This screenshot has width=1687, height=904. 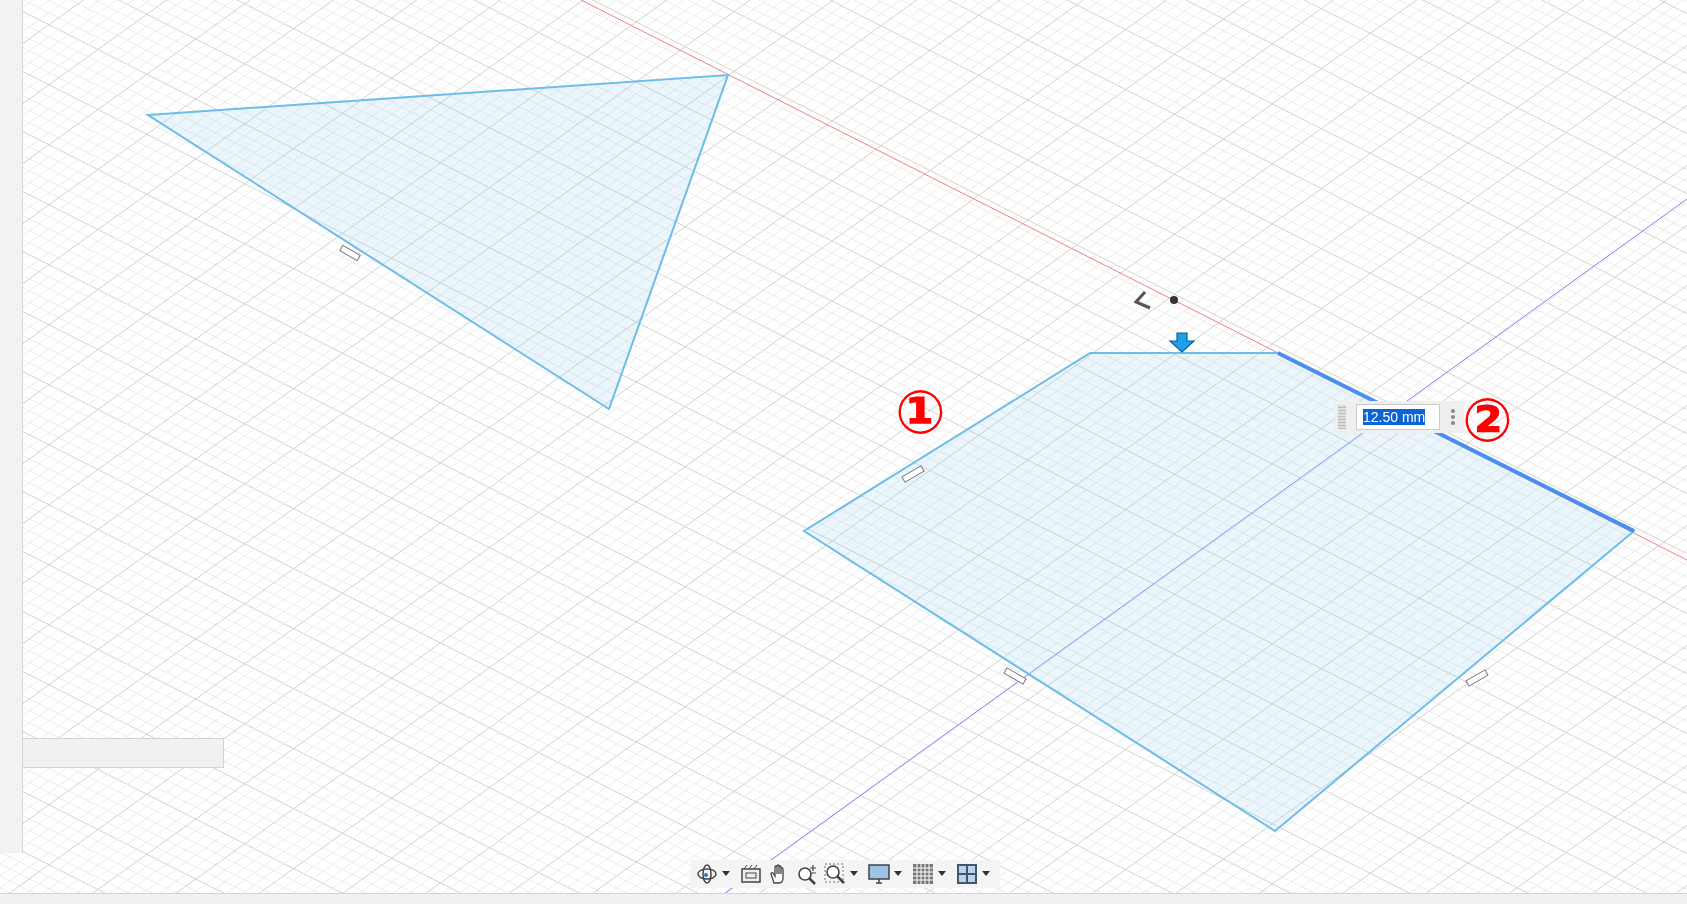 I want to click on step-number-label: ②, so click(x=1487, y=420).